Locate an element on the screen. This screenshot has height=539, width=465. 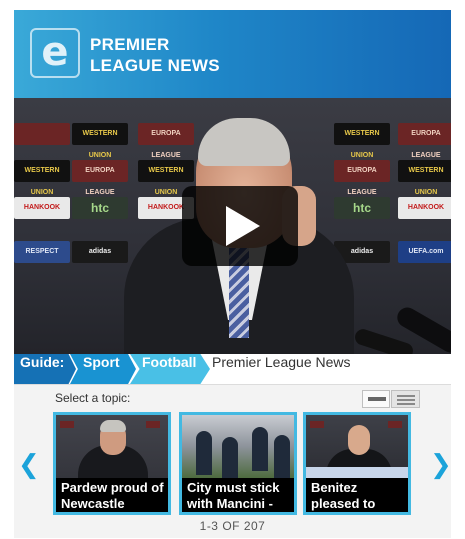
breadcrumb-current: Premier League News is located at coordinates (281, 362).